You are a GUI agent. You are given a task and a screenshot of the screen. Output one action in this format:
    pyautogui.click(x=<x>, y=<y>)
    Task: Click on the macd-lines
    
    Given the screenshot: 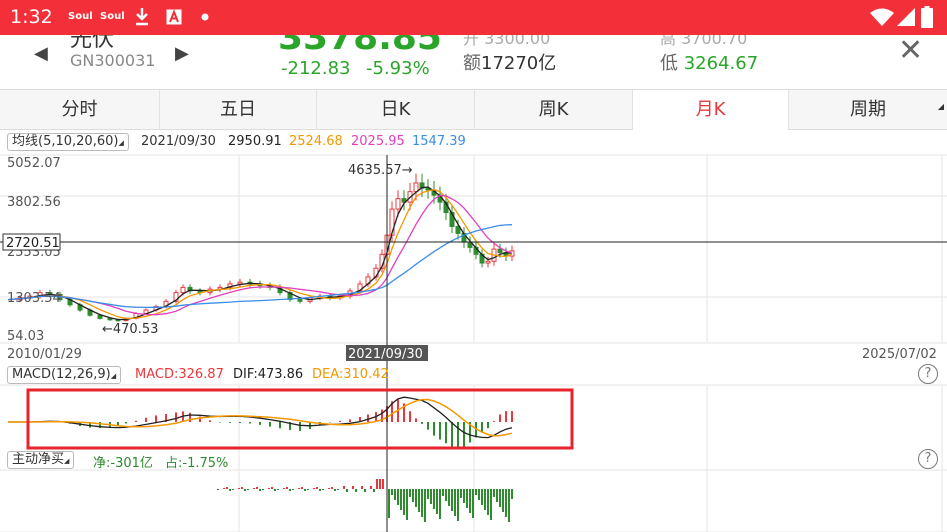 What is the action you would take?
    pyautogui.click(x=260, y=417)
    